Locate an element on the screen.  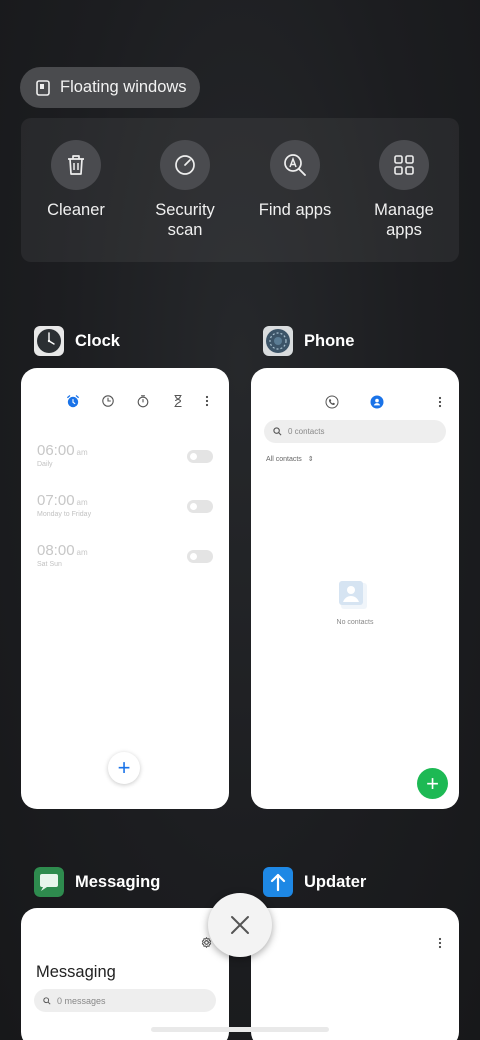
manage-apps-button: Manage apps is located at coordinates (404, 190).